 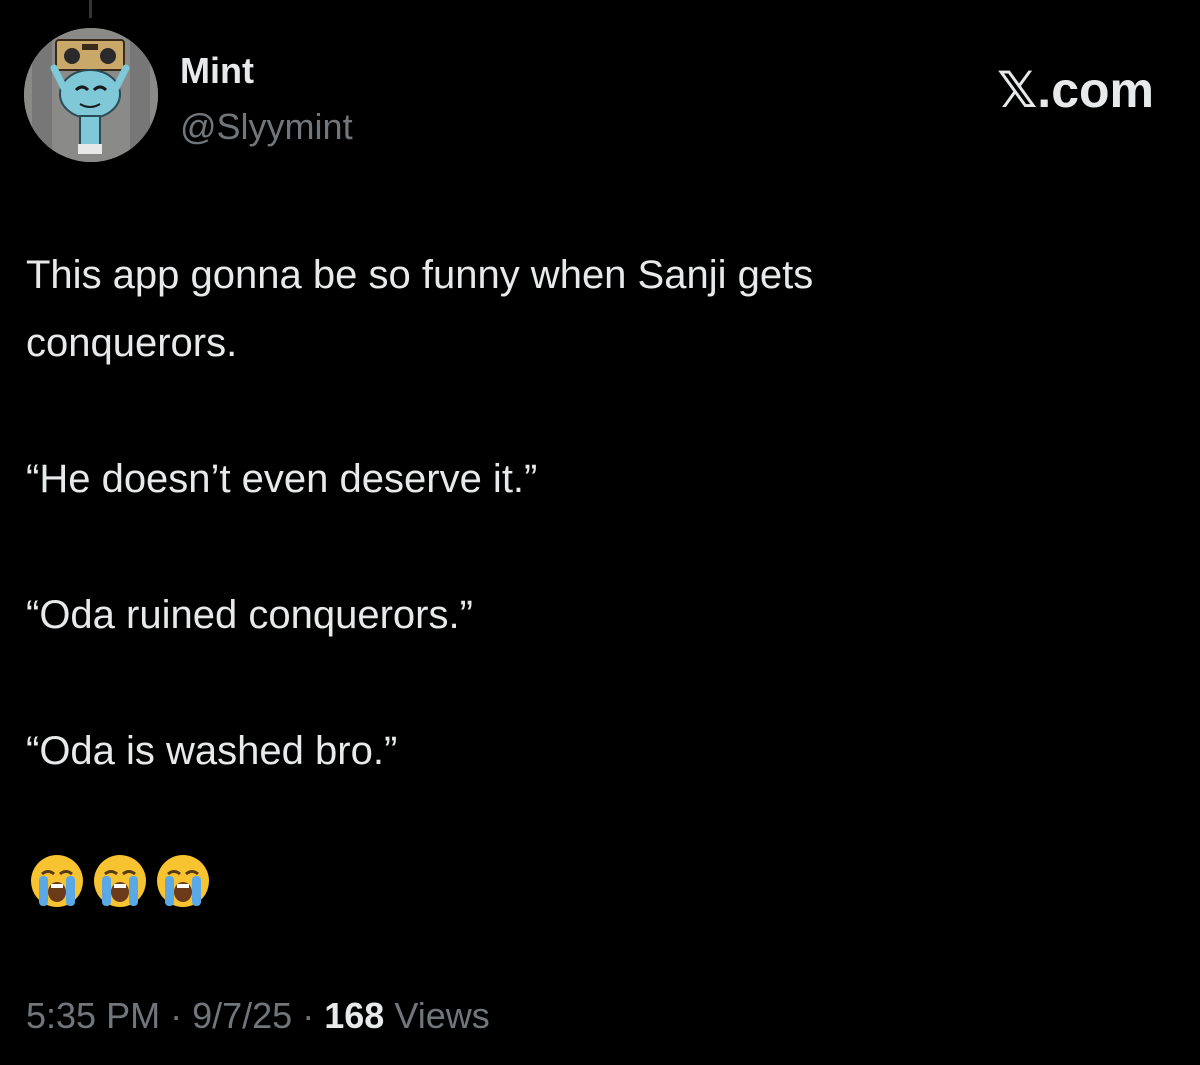 What do you see at coordinates (249, 615) in the screenshot?
I see `tweet-line: “Oda ruined conquerors.”` at bounding box center [249, 615].